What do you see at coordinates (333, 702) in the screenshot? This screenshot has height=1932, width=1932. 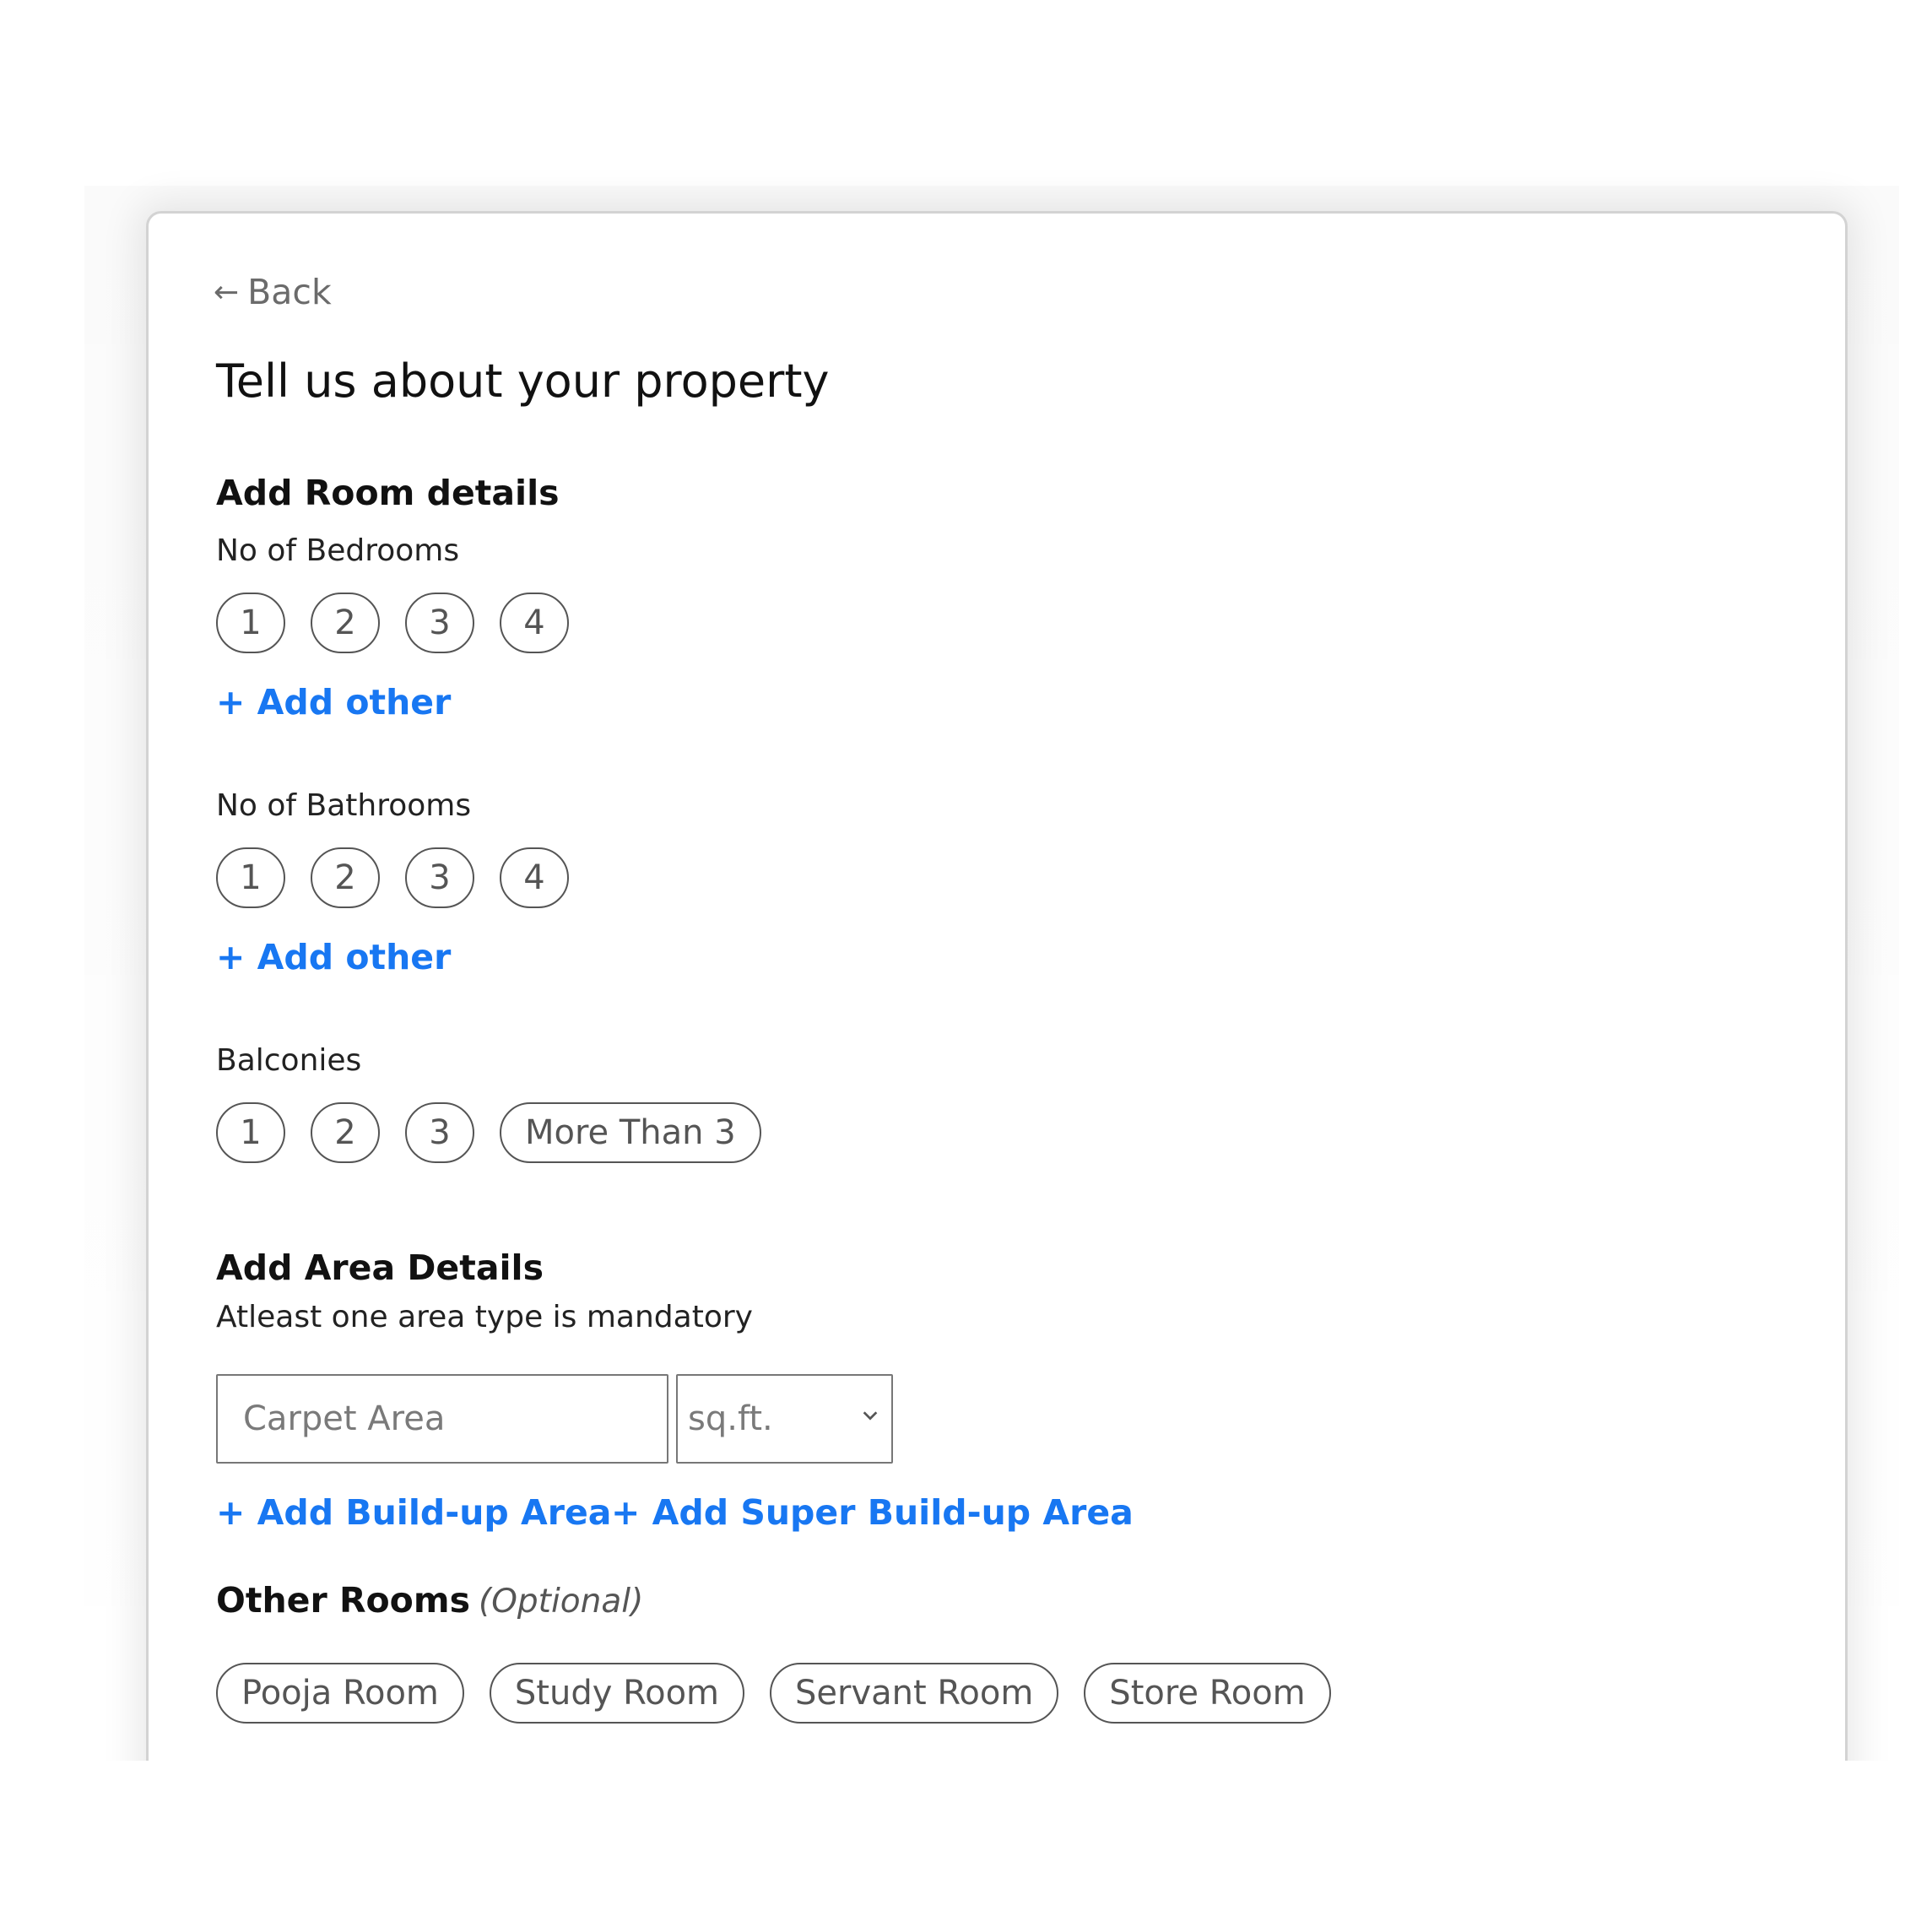 I see `bedrooms-add-other-link: + Add other` at bounding box center [333, 702].